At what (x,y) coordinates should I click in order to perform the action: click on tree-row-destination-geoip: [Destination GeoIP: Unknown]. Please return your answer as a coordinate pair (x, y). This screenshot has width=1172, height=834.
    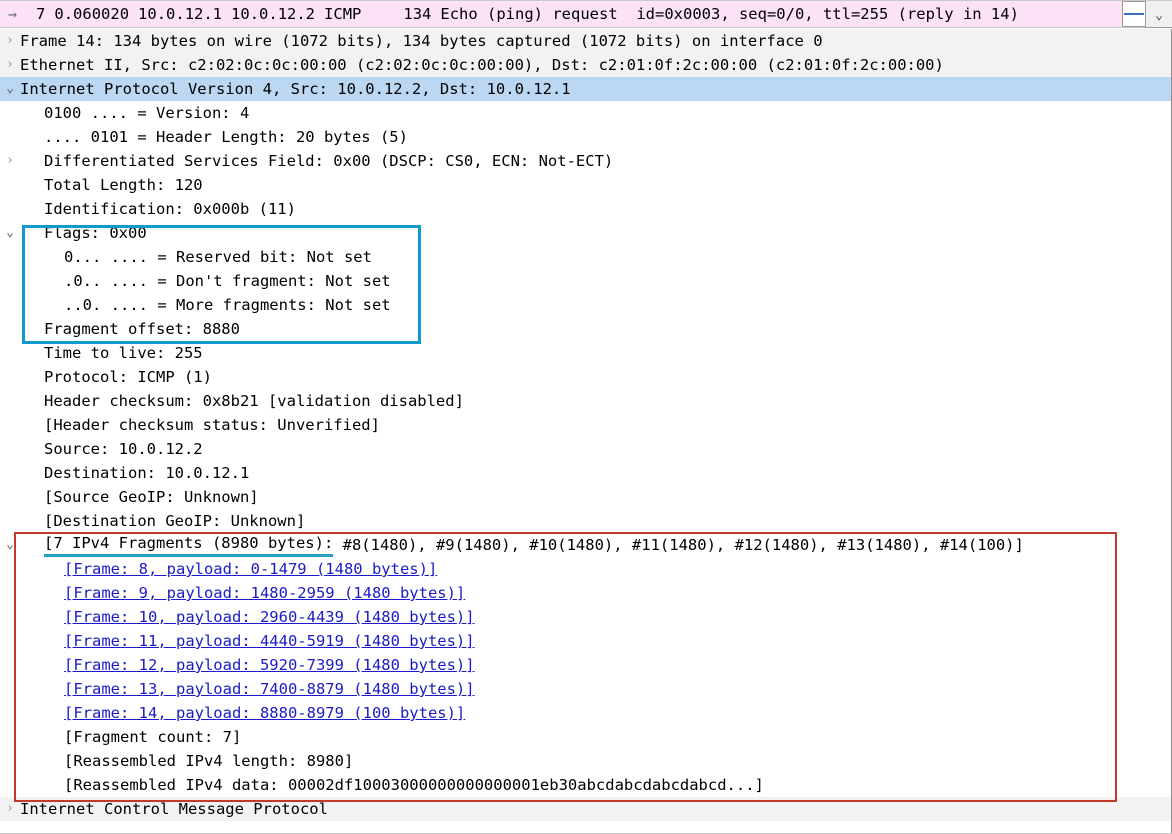
    Looking at the image, I should click on (585, 521).